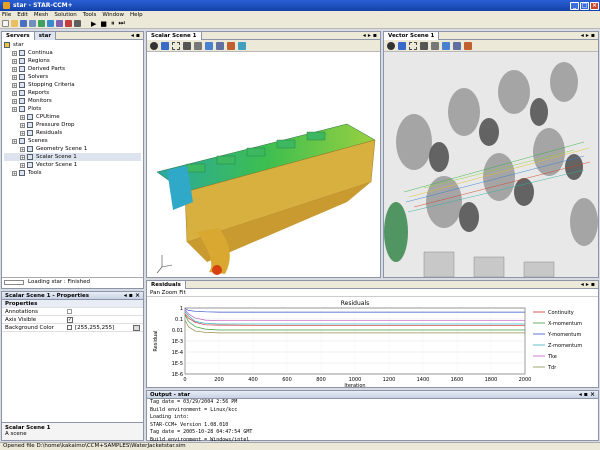 The height and width of the screenshot is (450, 600). Describe the element at coordinates (72, 173) in the screenshot. I see `tree-item: + Tools` at that location.